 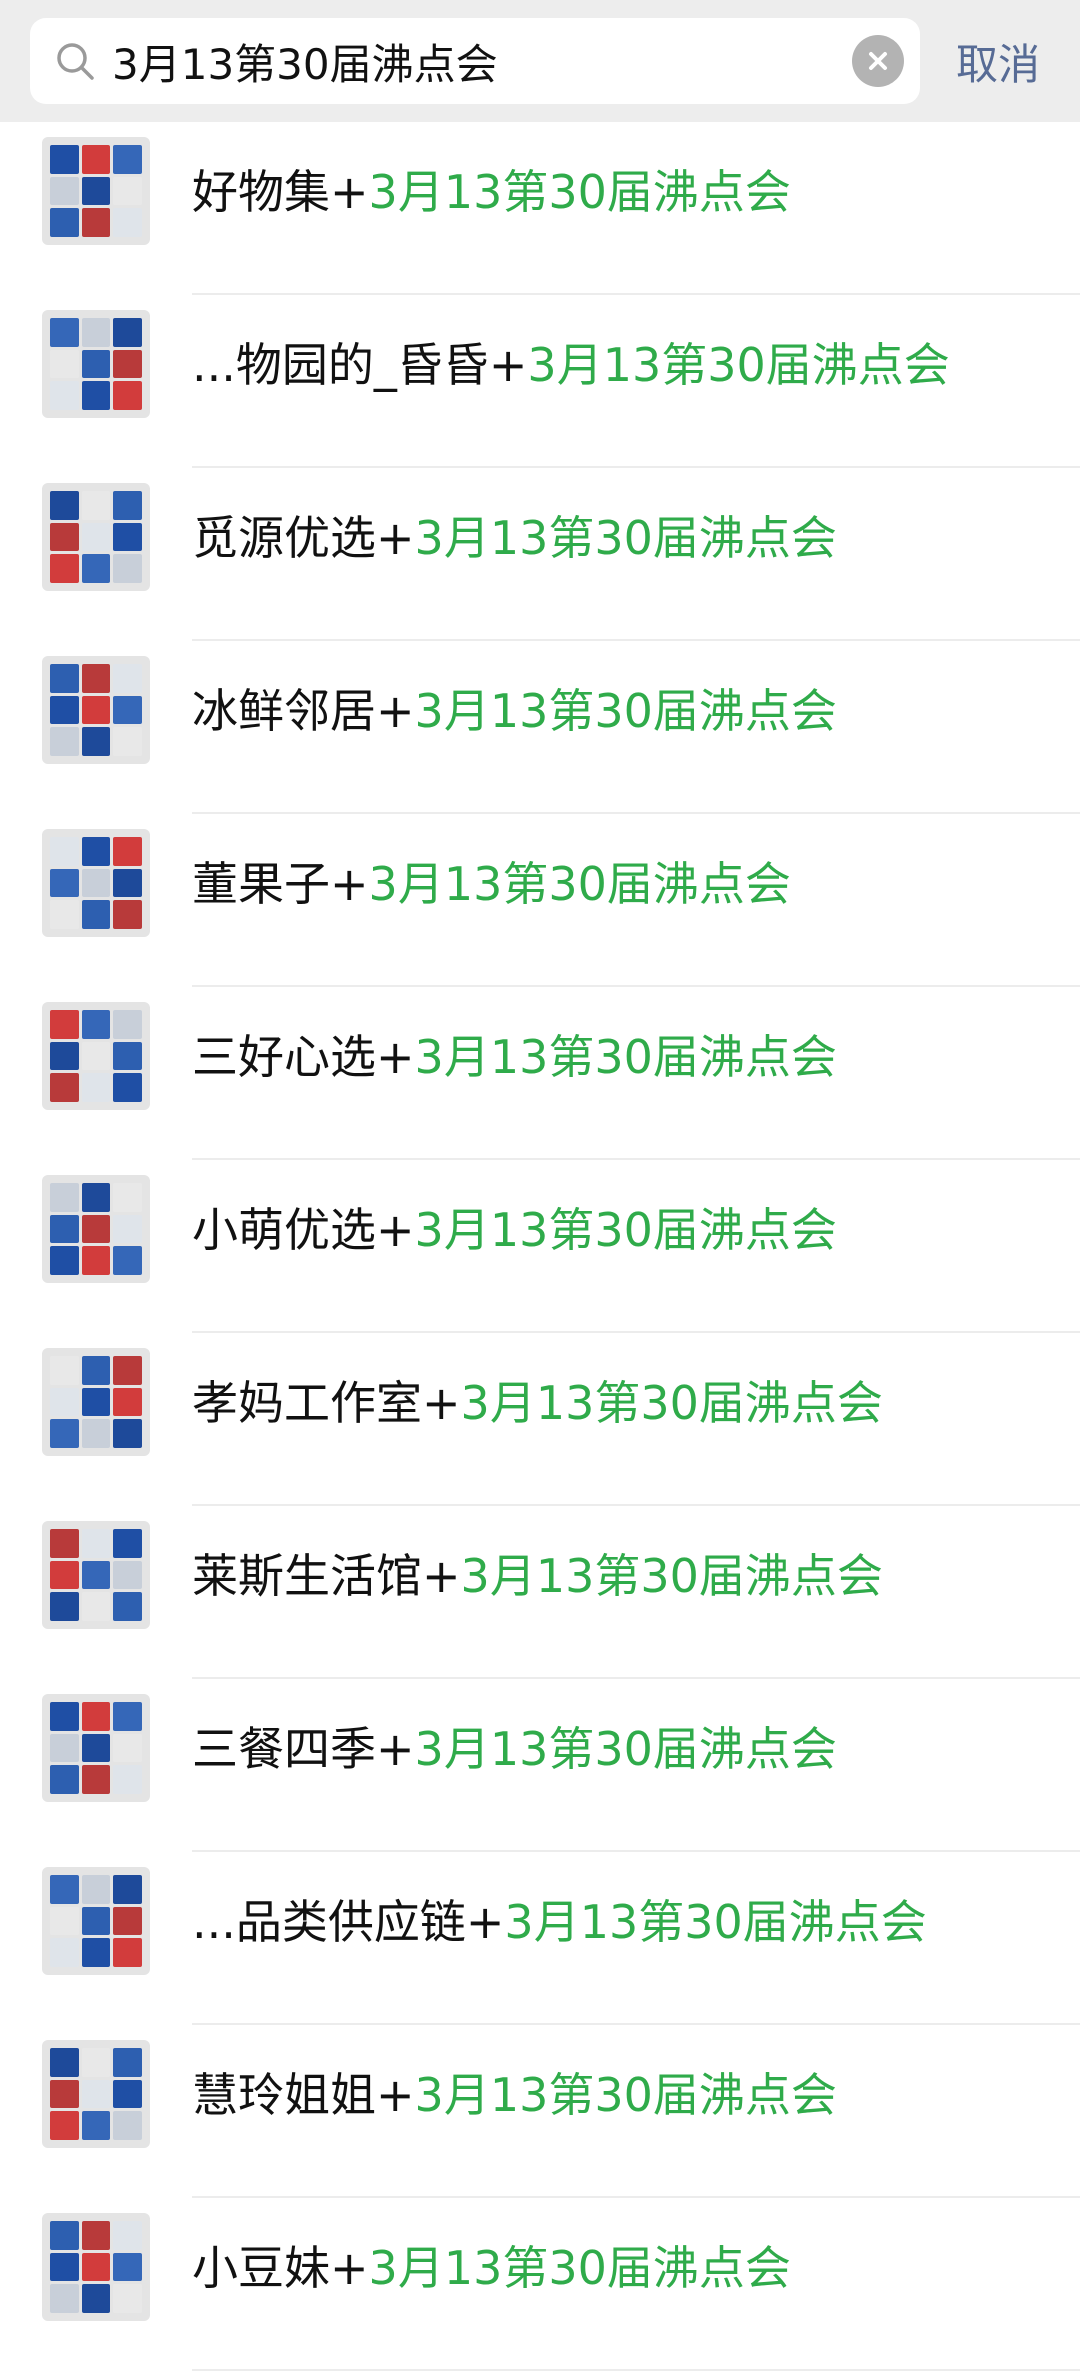 What do you see at coordinates (540, 1938) in the screenshot?
I see `result-row: ...品类供应链+3月13第30届沸点会` at bounding box center [540, 1938].